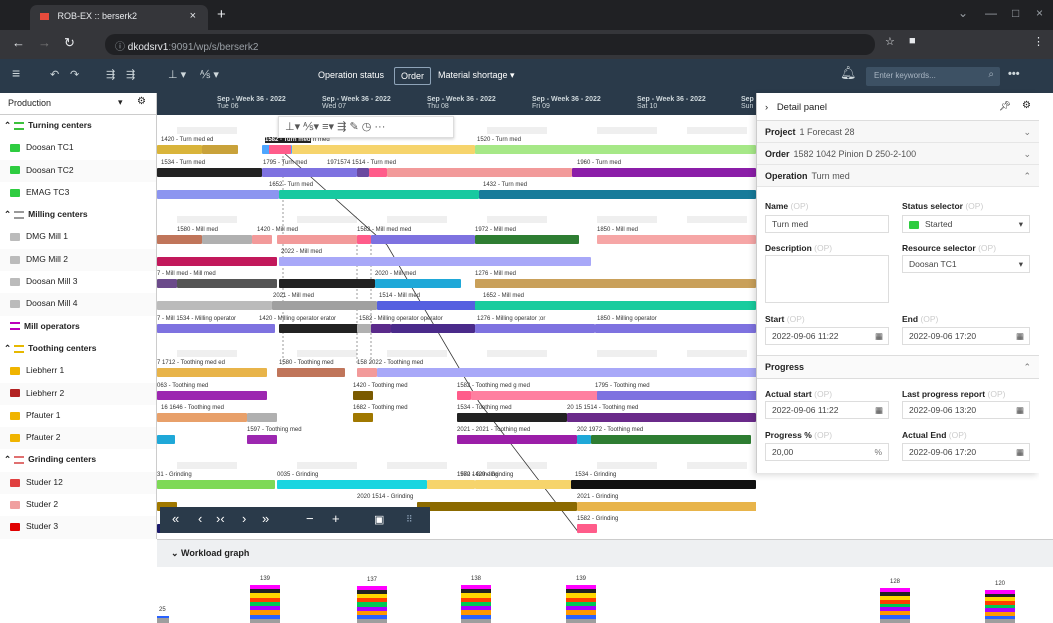 This screenshot has width=1053, height=623. I want to click on collapse-panel-icon: ›, so click(766, 107).